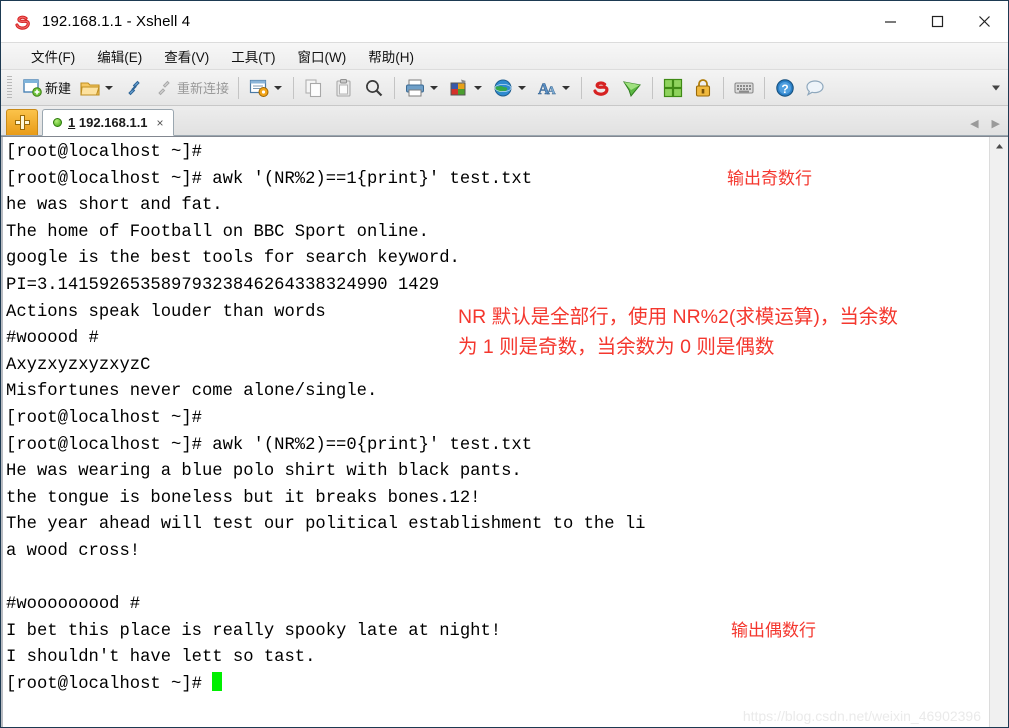 The image size is (1009, 728). What do you see at coordinates (161, 658) in the screenshot?
I see `terminal-line: I shouldn't have lett so tast.` at bounding box center [161, 658].